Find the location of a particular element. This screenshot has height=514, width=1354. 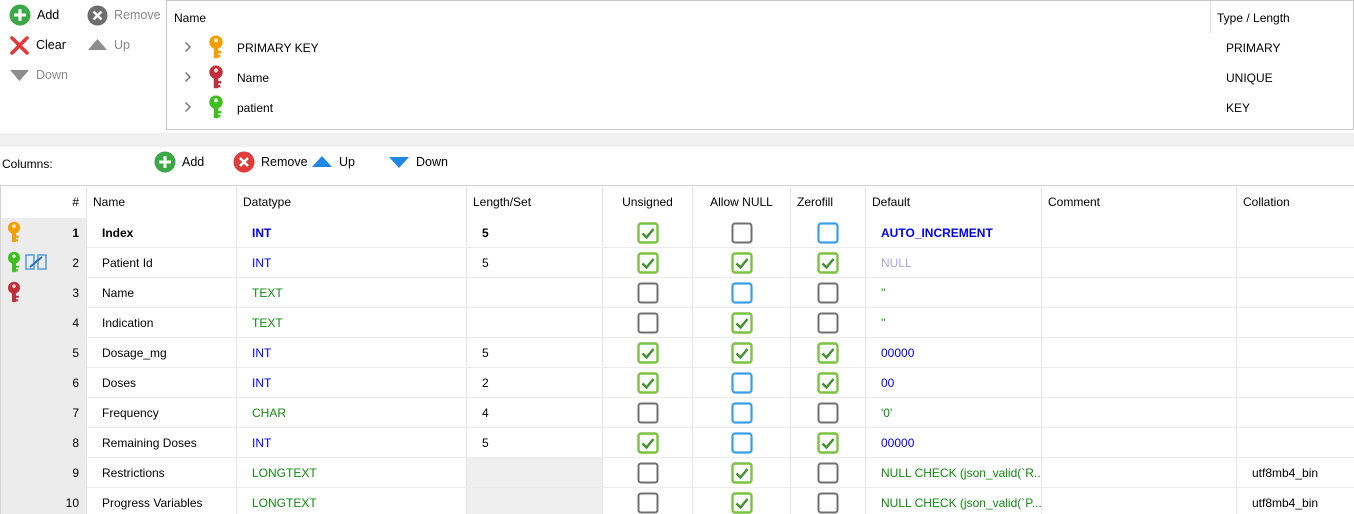

default-cell: '0' is located at coordinates (954, 413).